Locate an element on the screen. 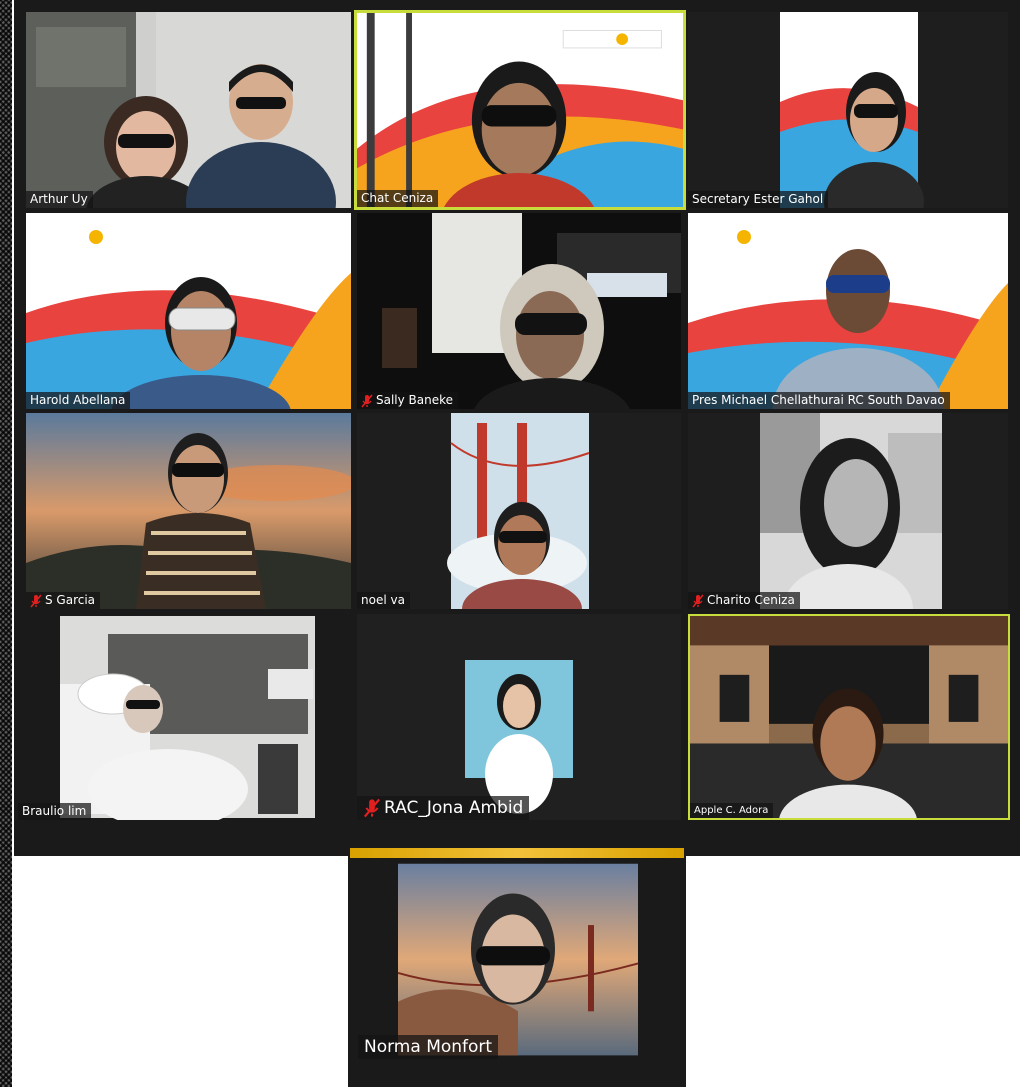  video-tile-harold-abellana: Harold Abellana is located at coordinates (188, 311).